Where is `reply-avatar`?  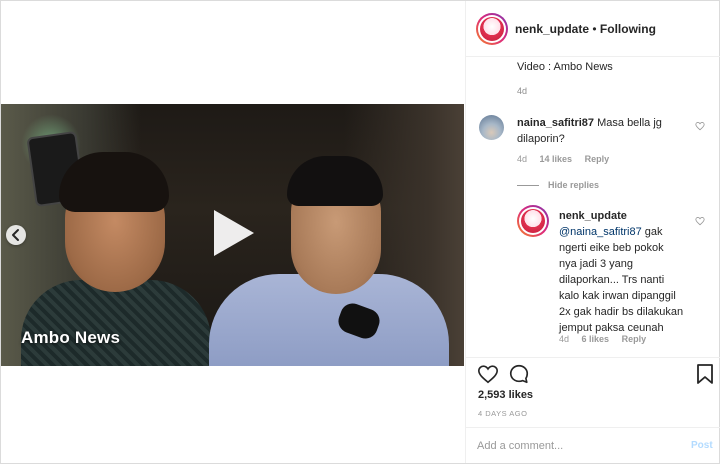 reply-avatar is located at coordinates (533, 221).